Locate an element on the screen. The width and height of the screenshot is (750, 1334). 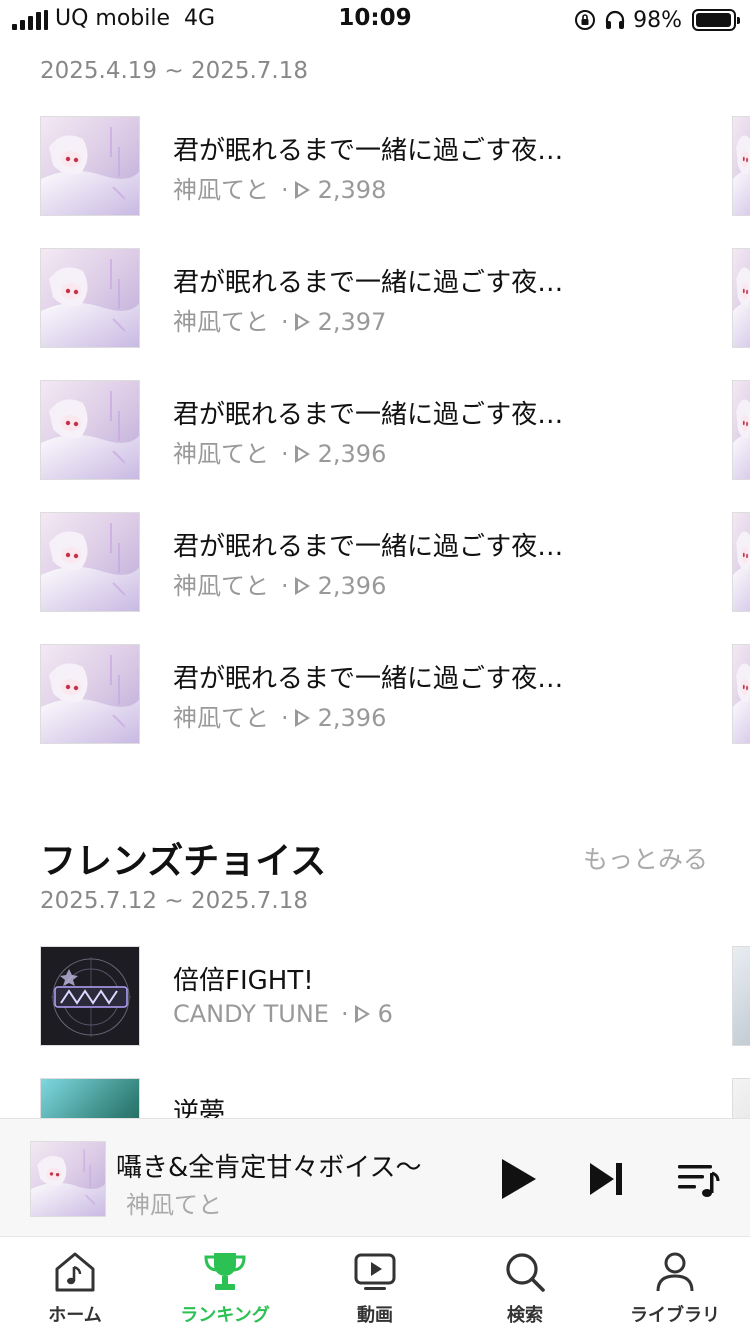
play-count: 2,398 is located at coordinates (352, 190).